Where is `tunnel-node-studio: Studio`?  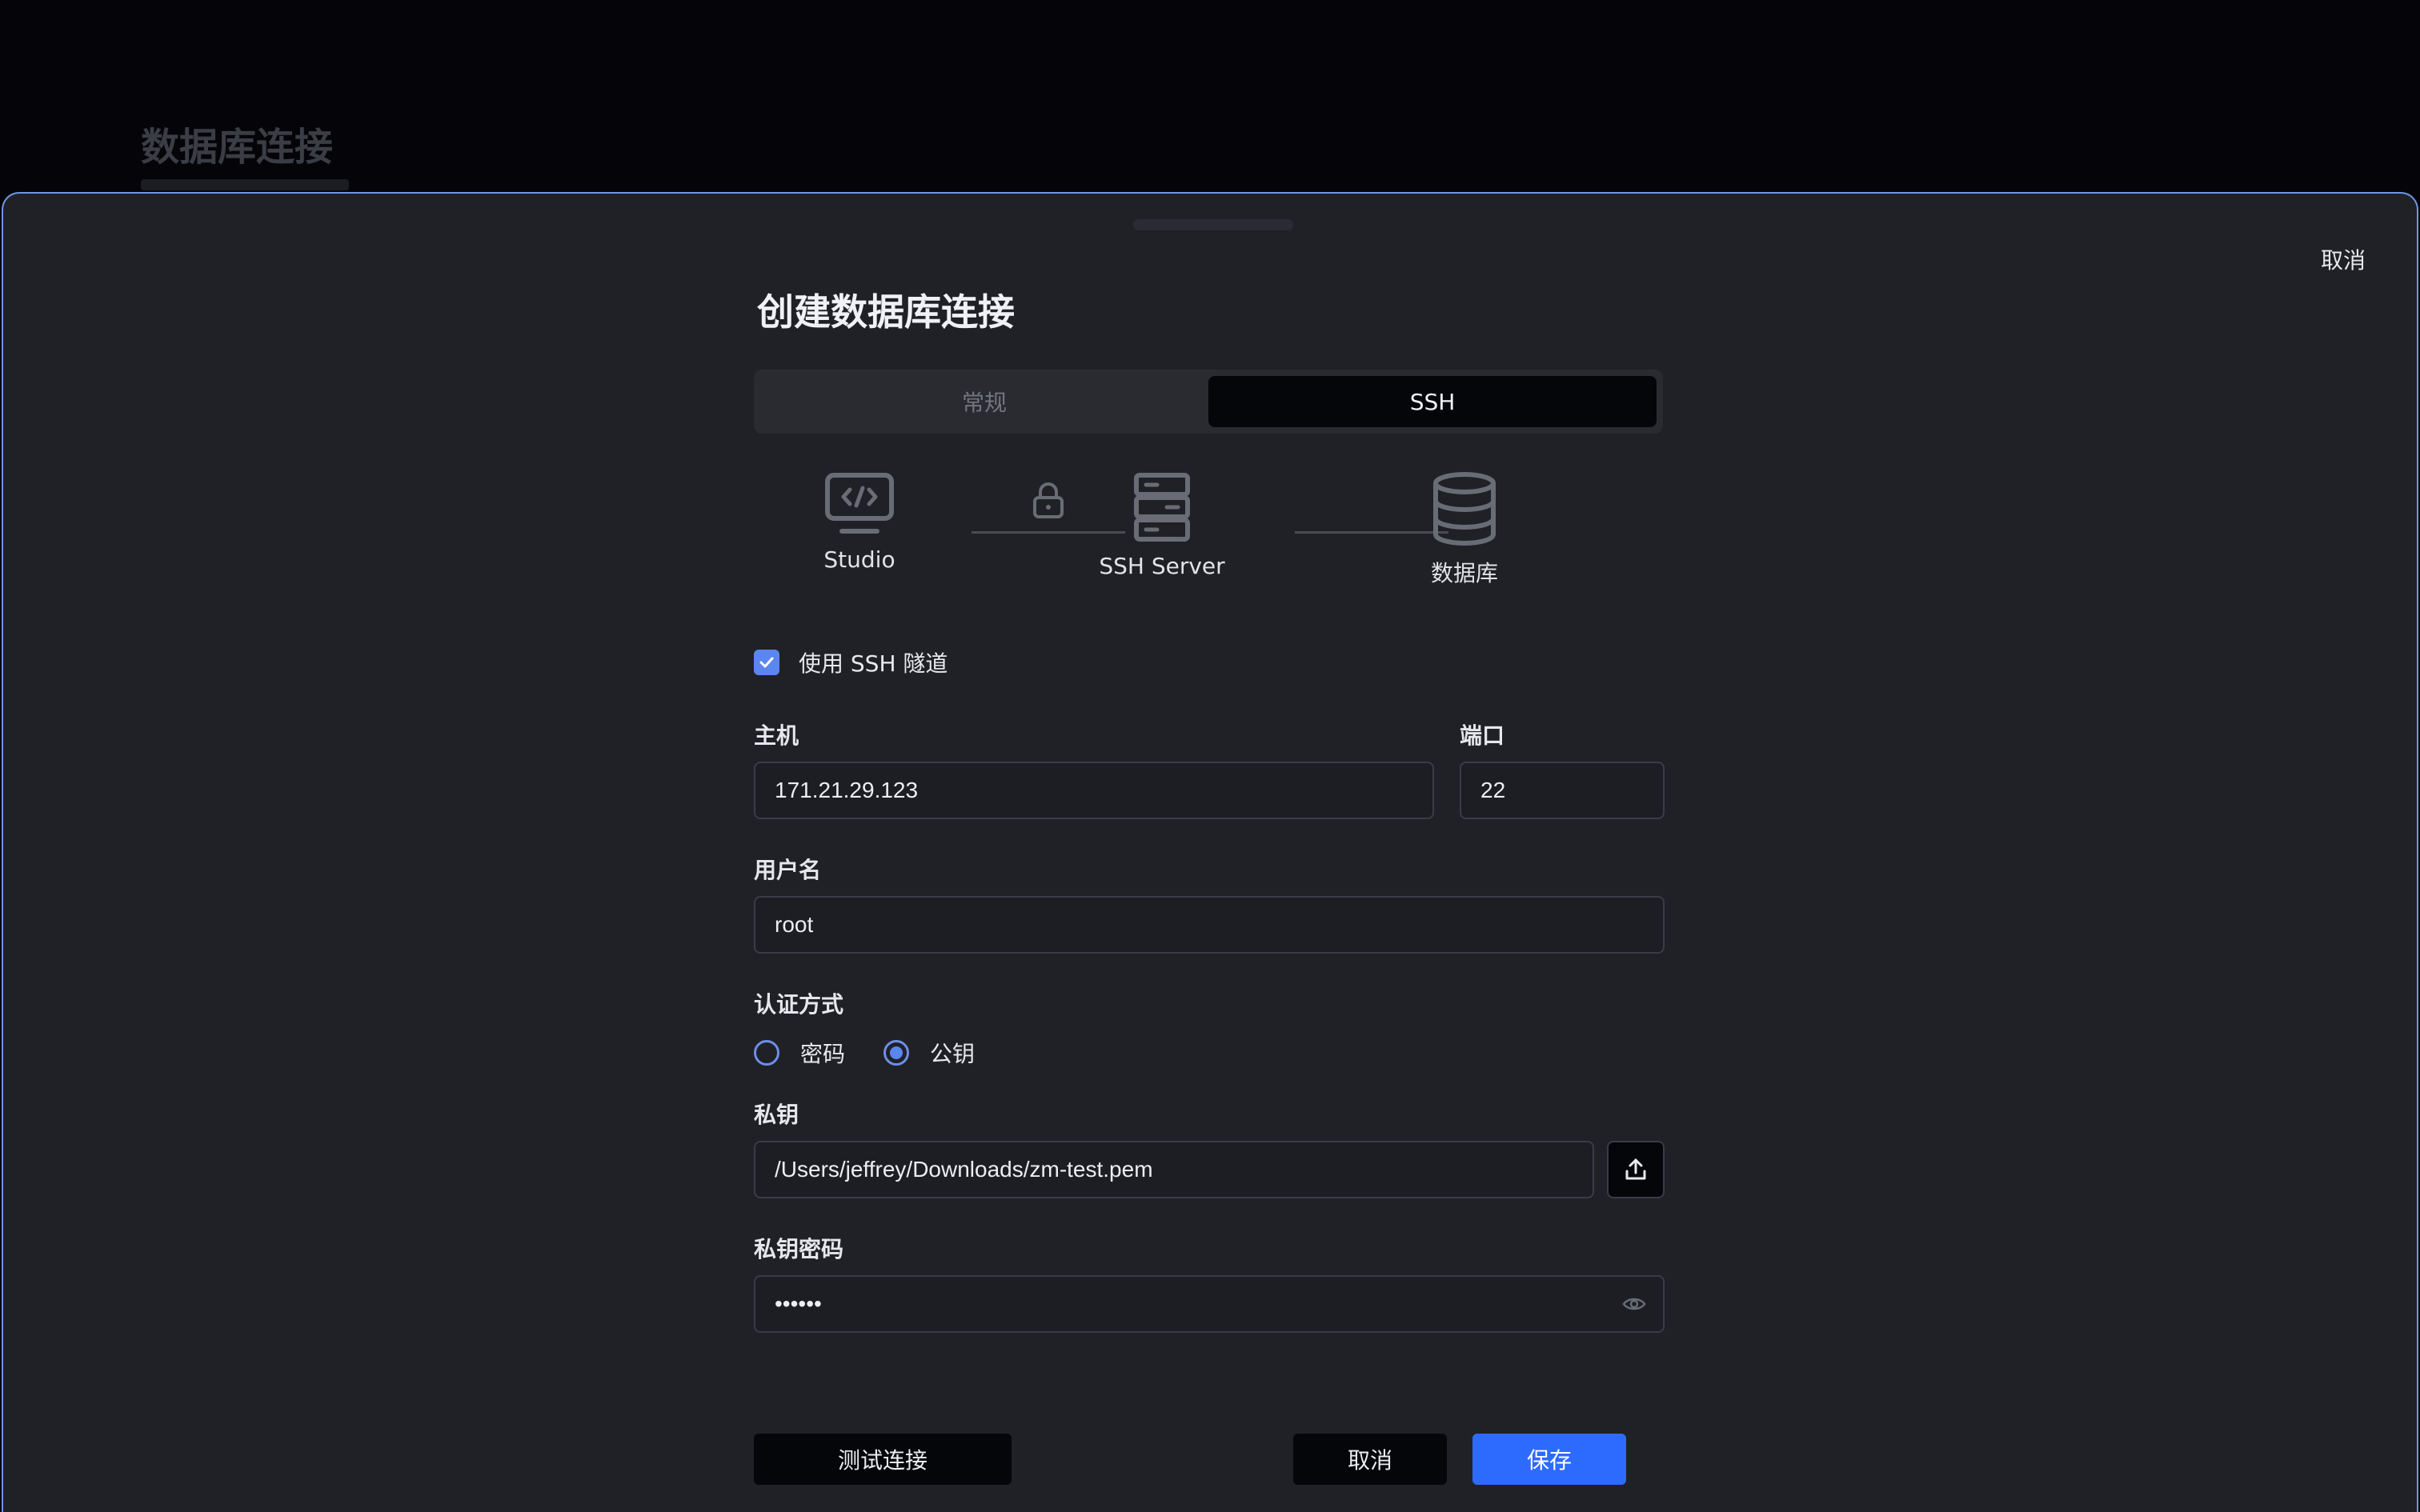 tunnel-node-studio: Studio is located at coordinates (859, 522).